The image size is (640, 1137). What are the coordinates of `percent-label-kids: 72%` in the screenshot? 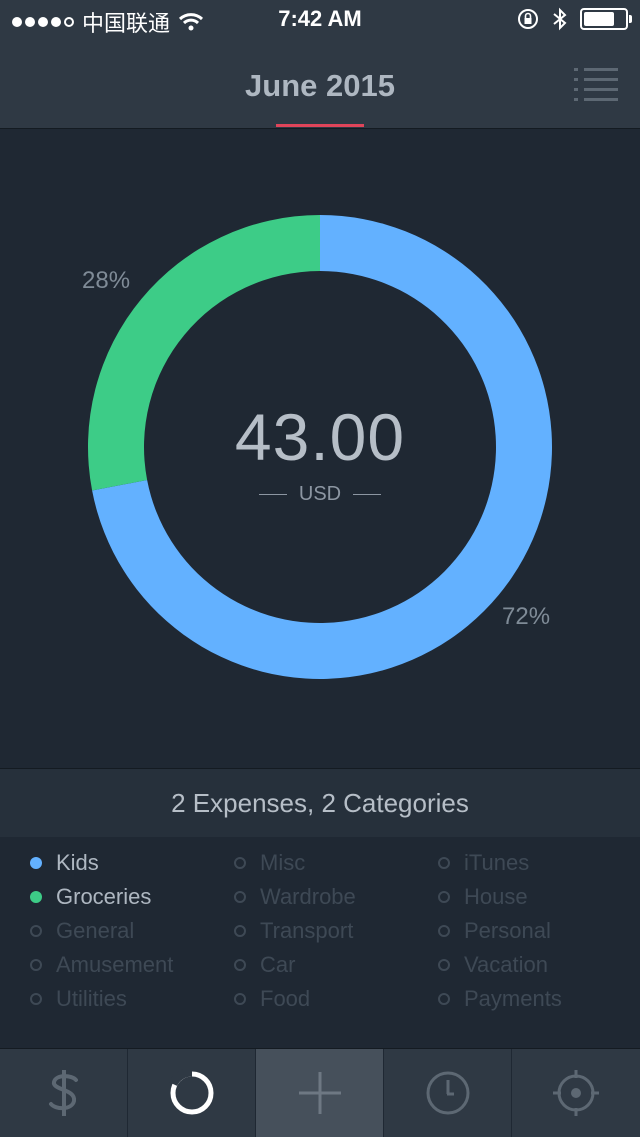 It's located at (526, 616).